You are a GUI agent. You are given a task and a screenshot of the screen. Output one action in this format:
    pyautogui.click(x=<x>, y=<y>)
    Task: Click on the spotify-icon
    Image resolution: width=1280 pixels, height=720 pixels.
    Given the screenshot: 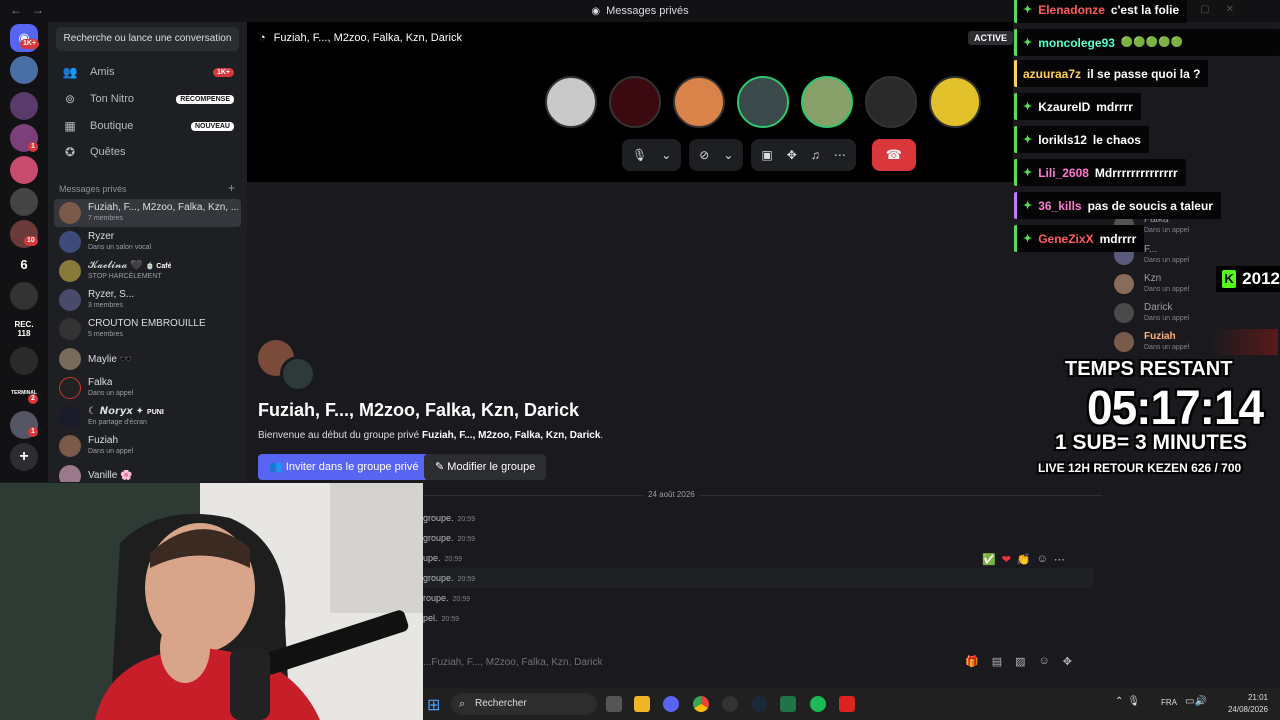 What is the action you would take?
    pyautogui.click(x=818, y=704)
    